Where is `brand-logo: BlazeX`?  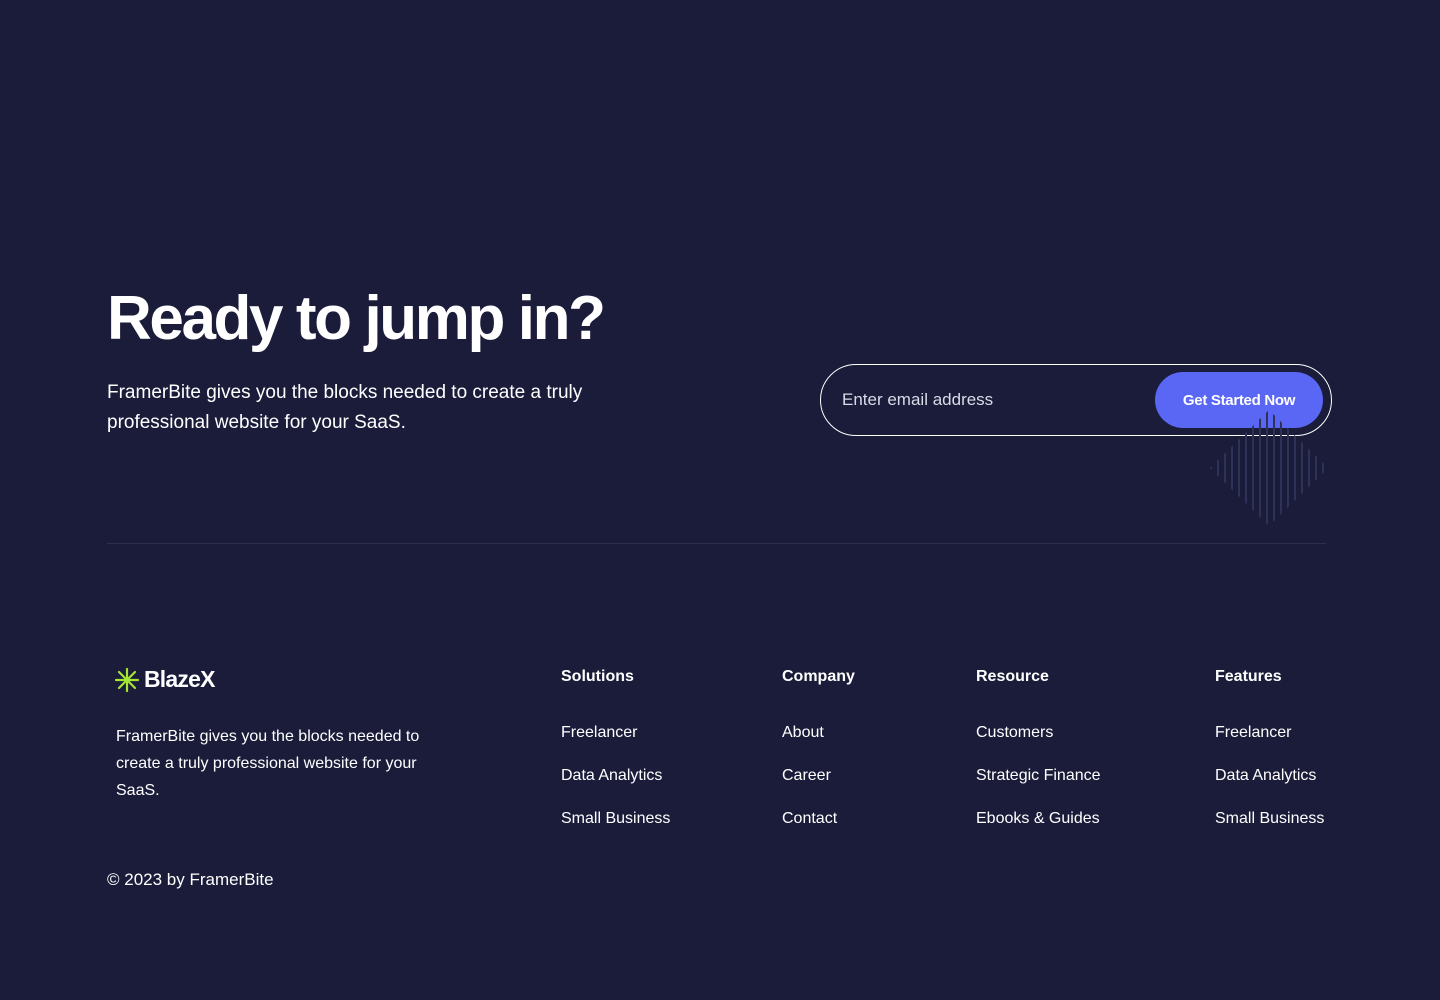 brand-logo: BlazeX is located at coordinates (164, 679).